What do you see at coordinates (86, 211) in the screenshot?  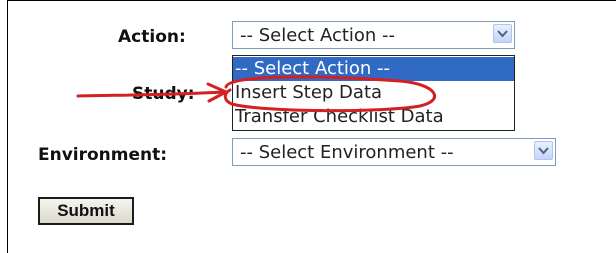 I see `submit-button: Submit` at bounding box center [86, 211].